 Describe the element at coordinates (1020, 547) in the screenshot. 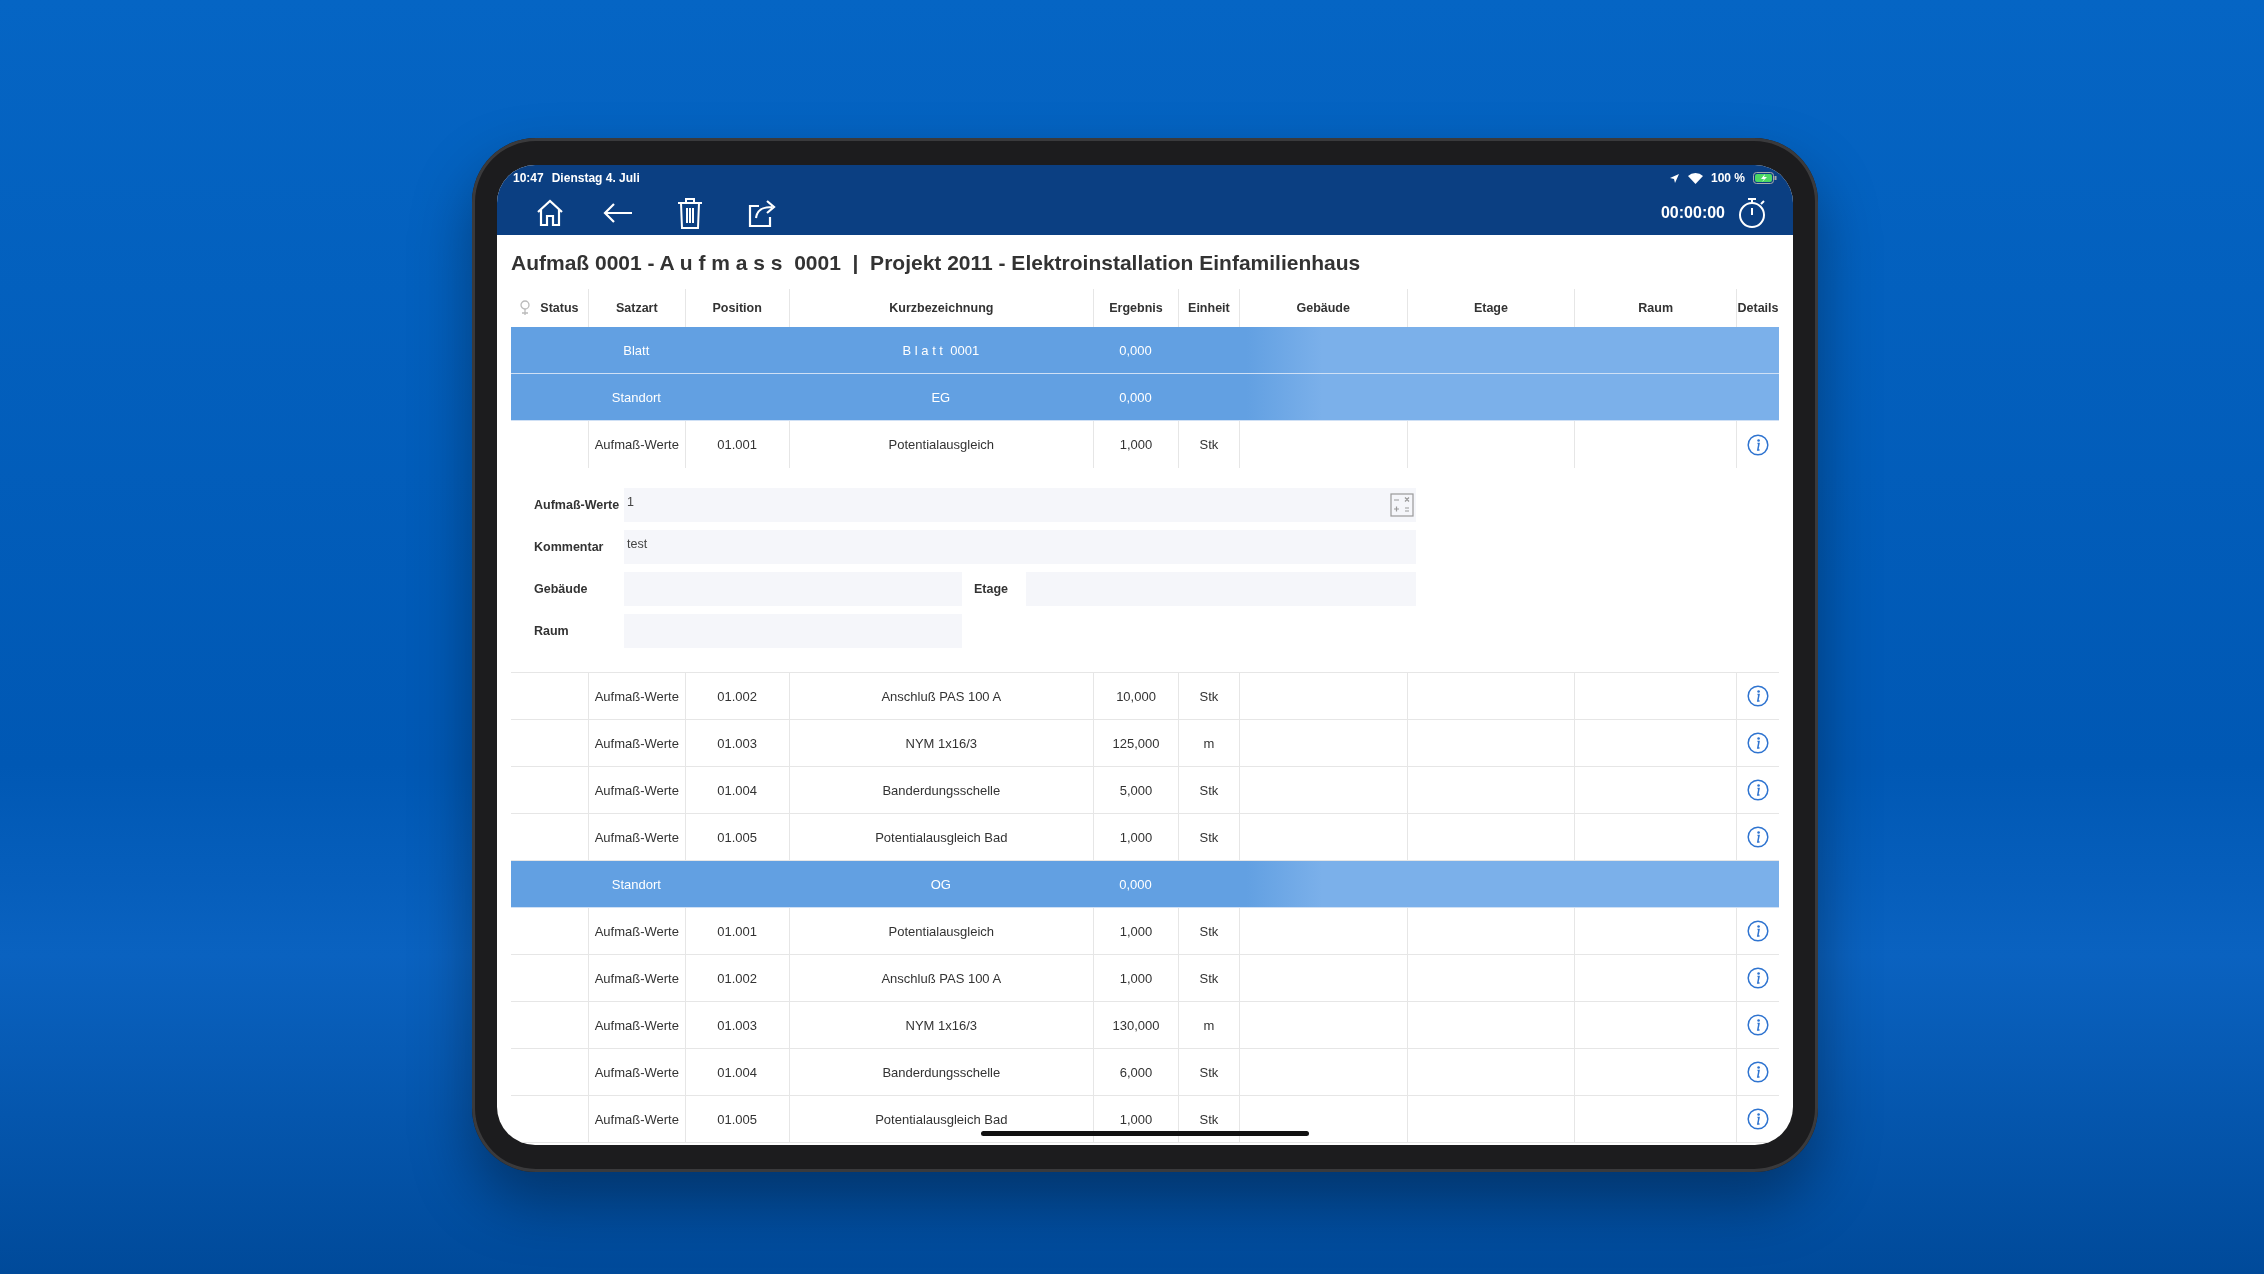

I see `input-field: test` at that location.